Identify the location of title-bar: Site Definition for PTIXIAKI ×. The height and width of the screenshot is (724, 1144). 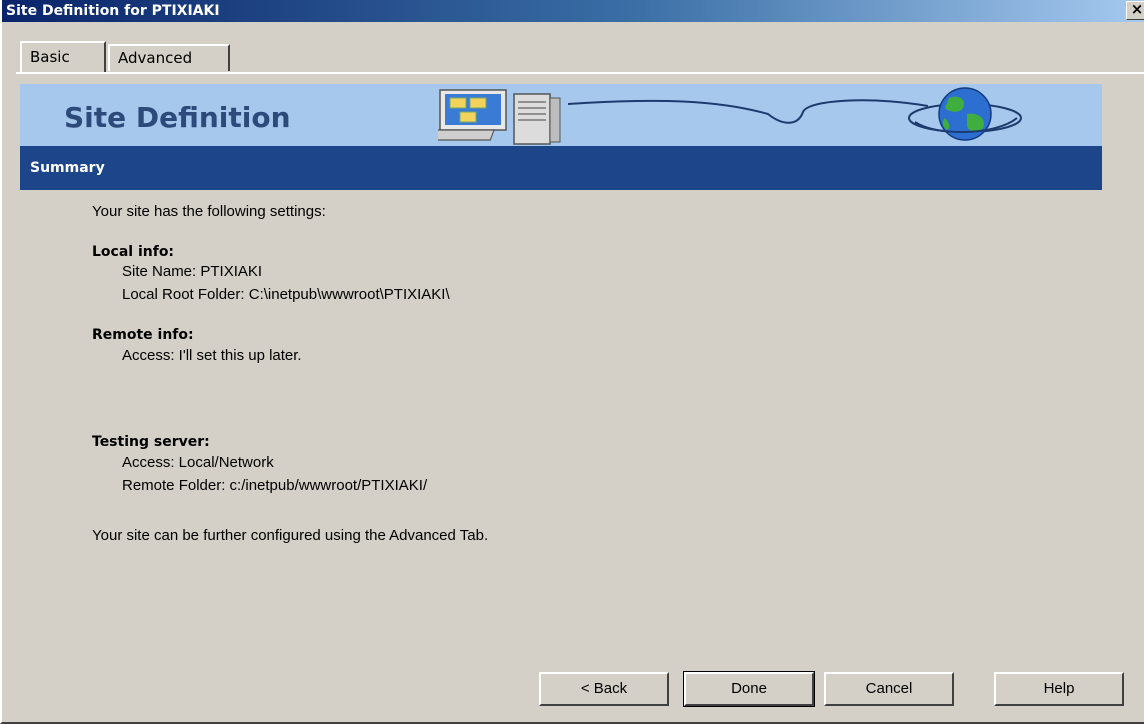
(573, 11).